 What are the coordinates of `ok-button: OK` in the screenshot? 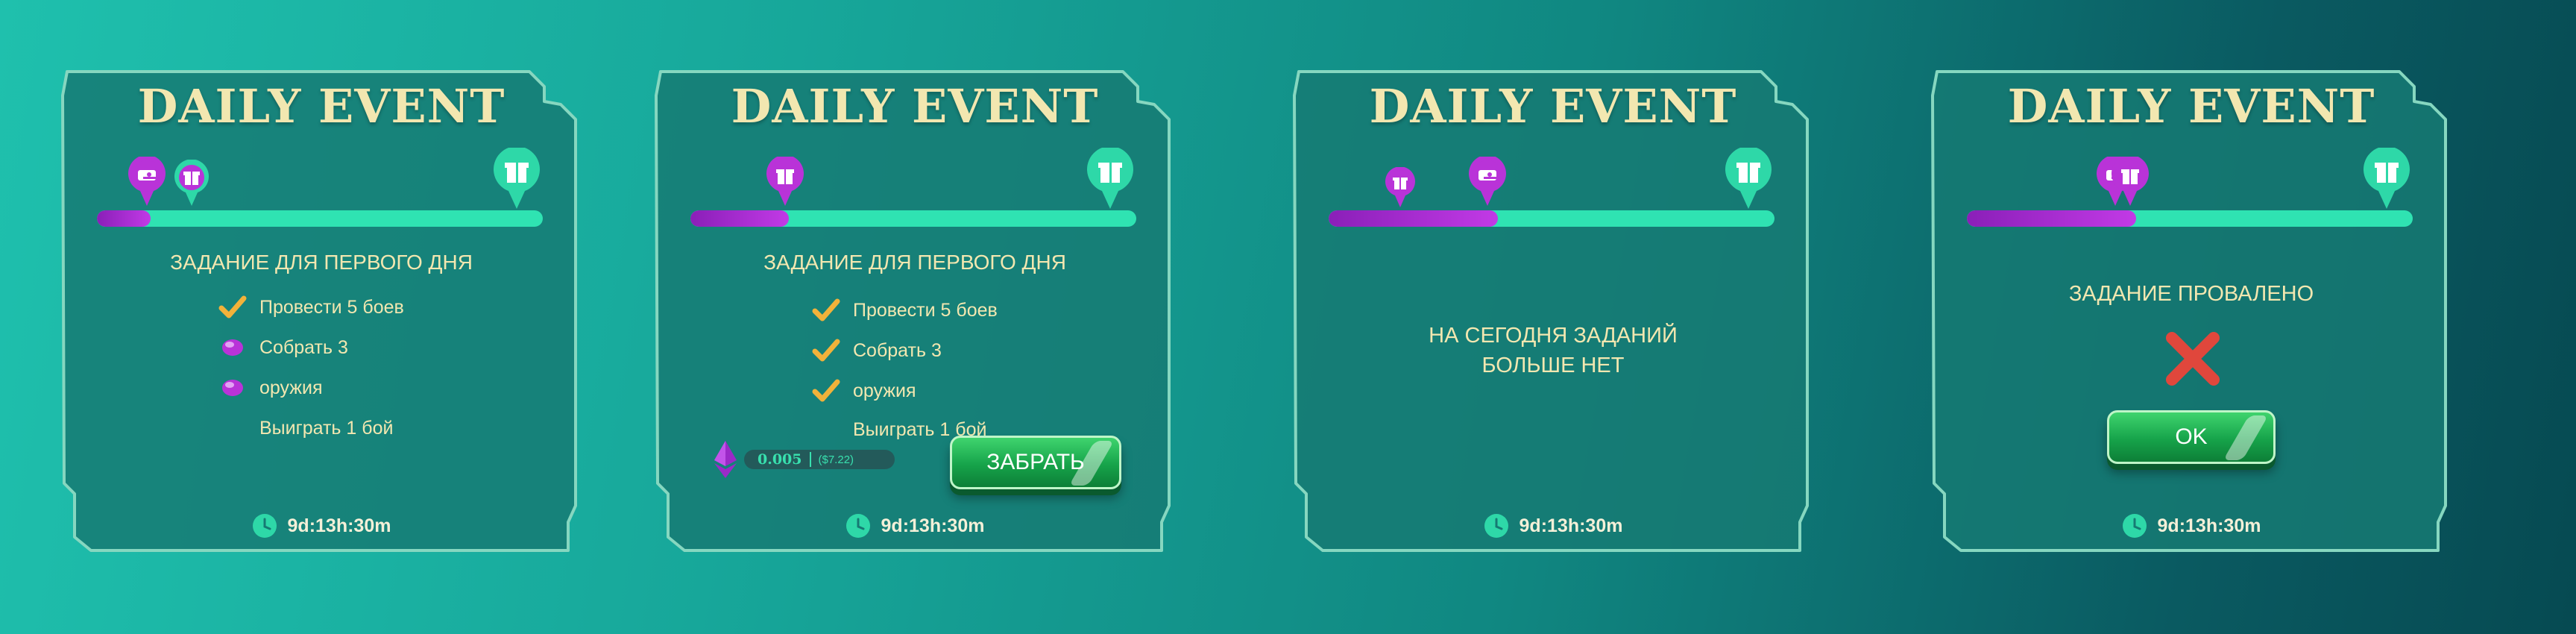 It's located at (2191, 437).